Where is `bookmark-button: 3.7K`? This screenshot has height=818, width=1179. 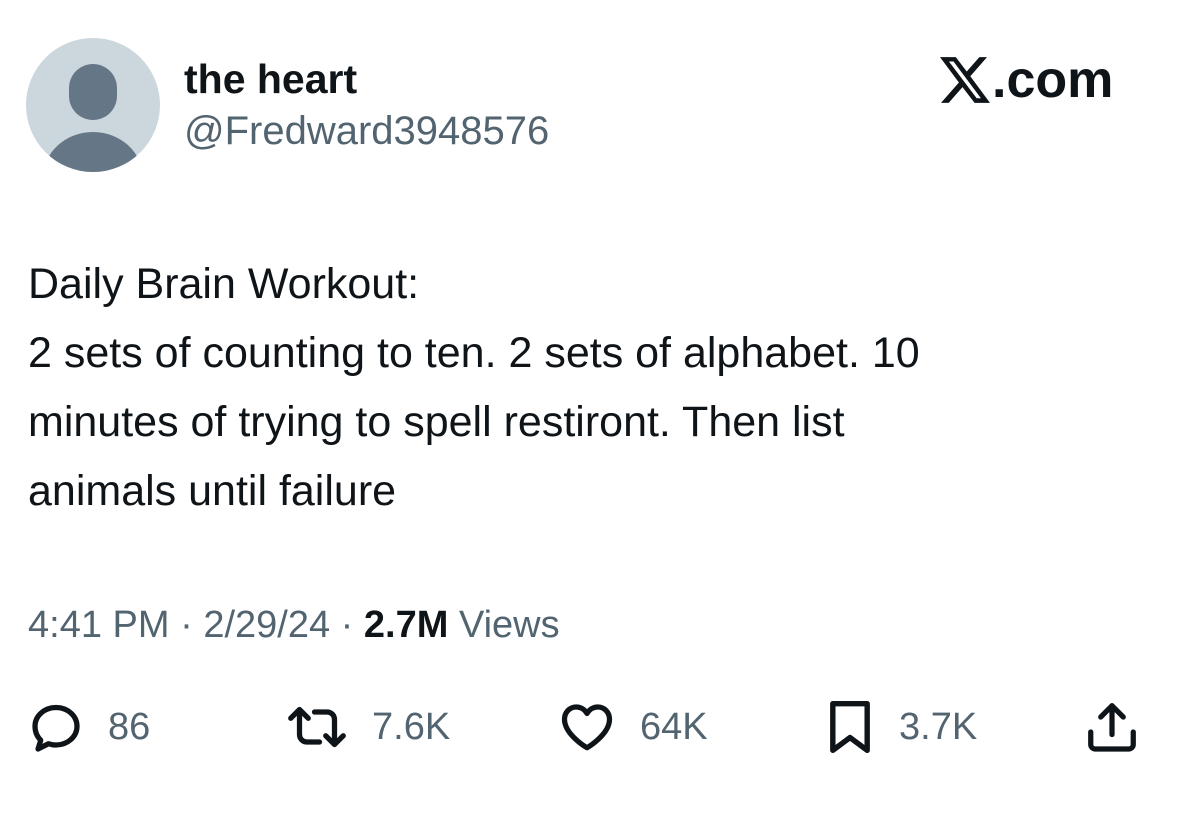
bookmark-button: 3.7K is located at coordinates (900, 727).